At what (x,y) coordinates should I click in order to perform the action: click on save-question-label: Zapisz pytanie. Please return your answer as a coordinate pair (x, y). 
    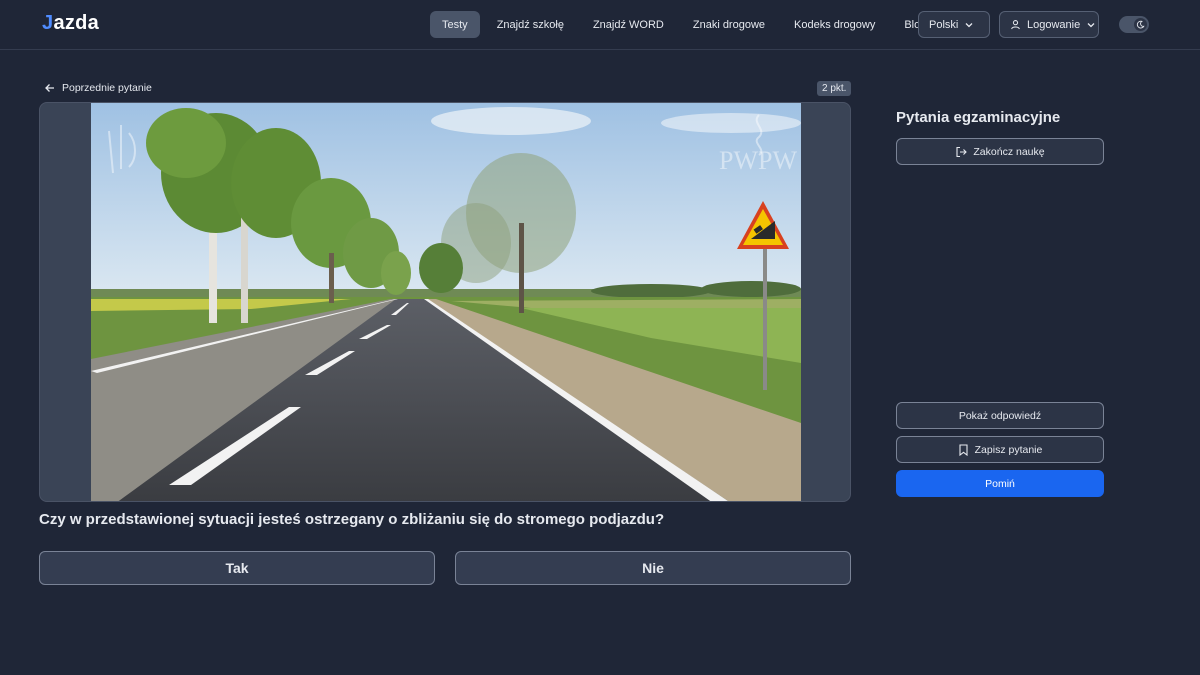
    Looking at the image, I should click on (1008, 449).